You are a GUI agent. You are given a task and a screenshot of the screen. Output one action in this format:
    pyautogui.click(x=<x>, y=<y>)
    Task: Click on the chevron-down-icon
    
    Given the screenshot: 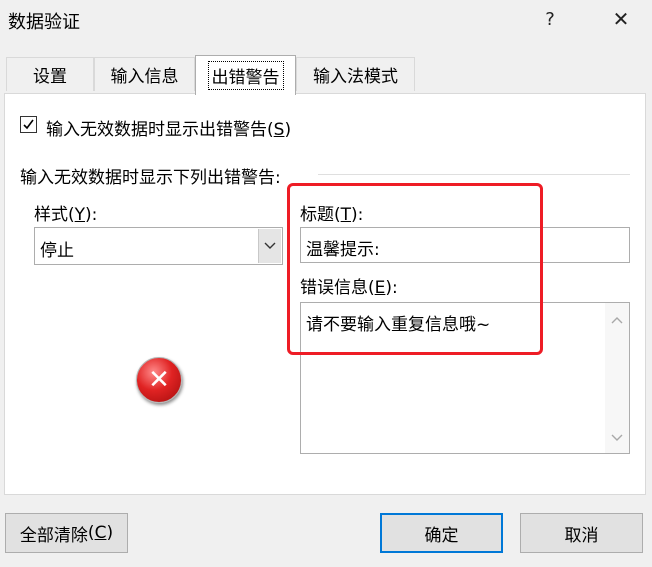 What is the action you would take?
    pyautogui.click(x=269, y=246)
    